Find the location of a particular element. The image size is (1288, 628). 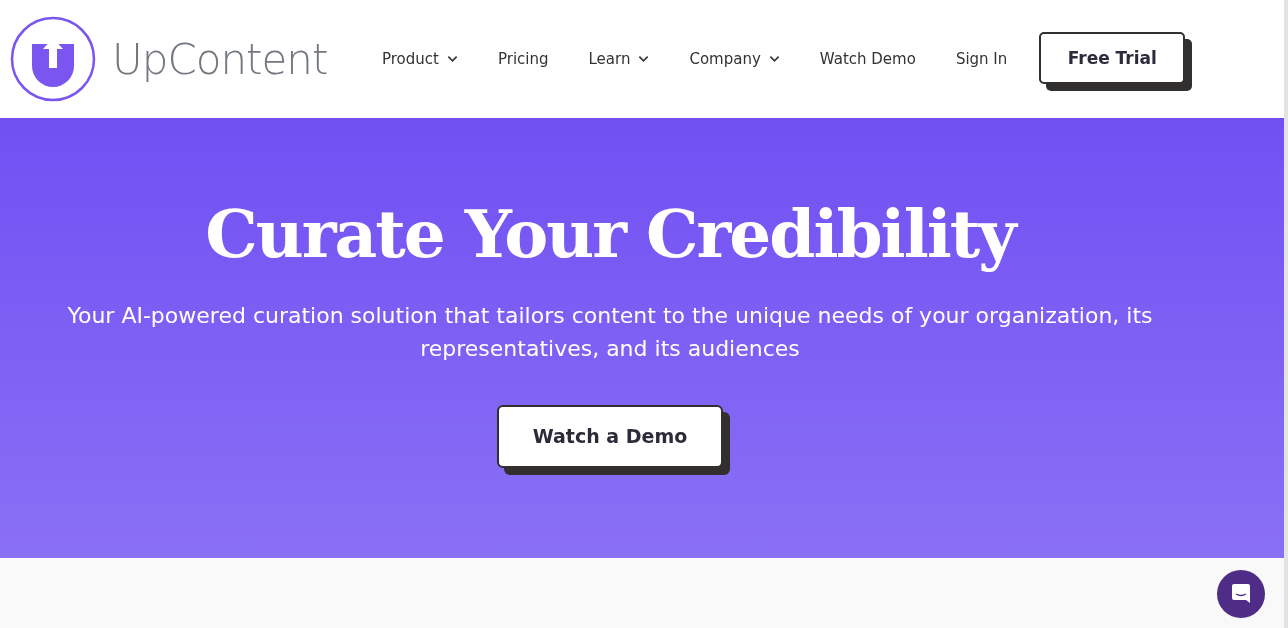

nav-link: Learn is located at coordinates (619, 59).